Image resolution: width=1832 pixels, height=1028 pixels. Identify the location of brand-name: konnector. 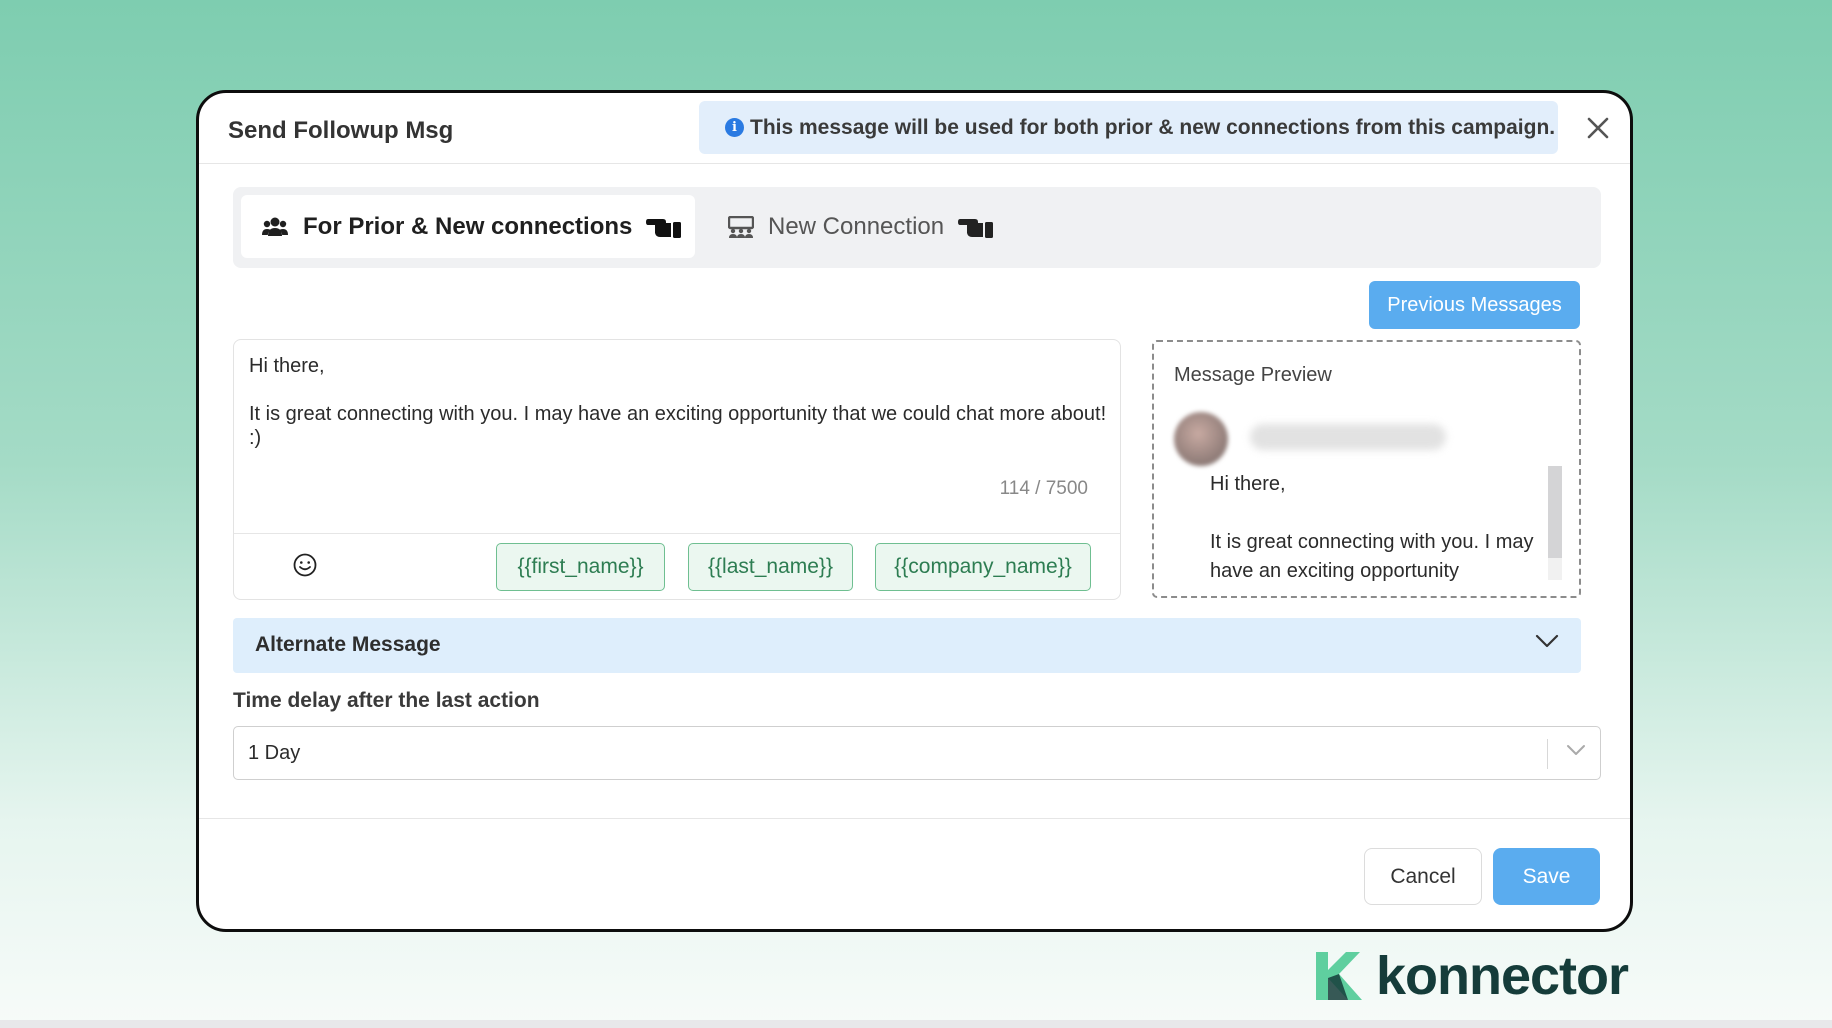
(1502, 976).